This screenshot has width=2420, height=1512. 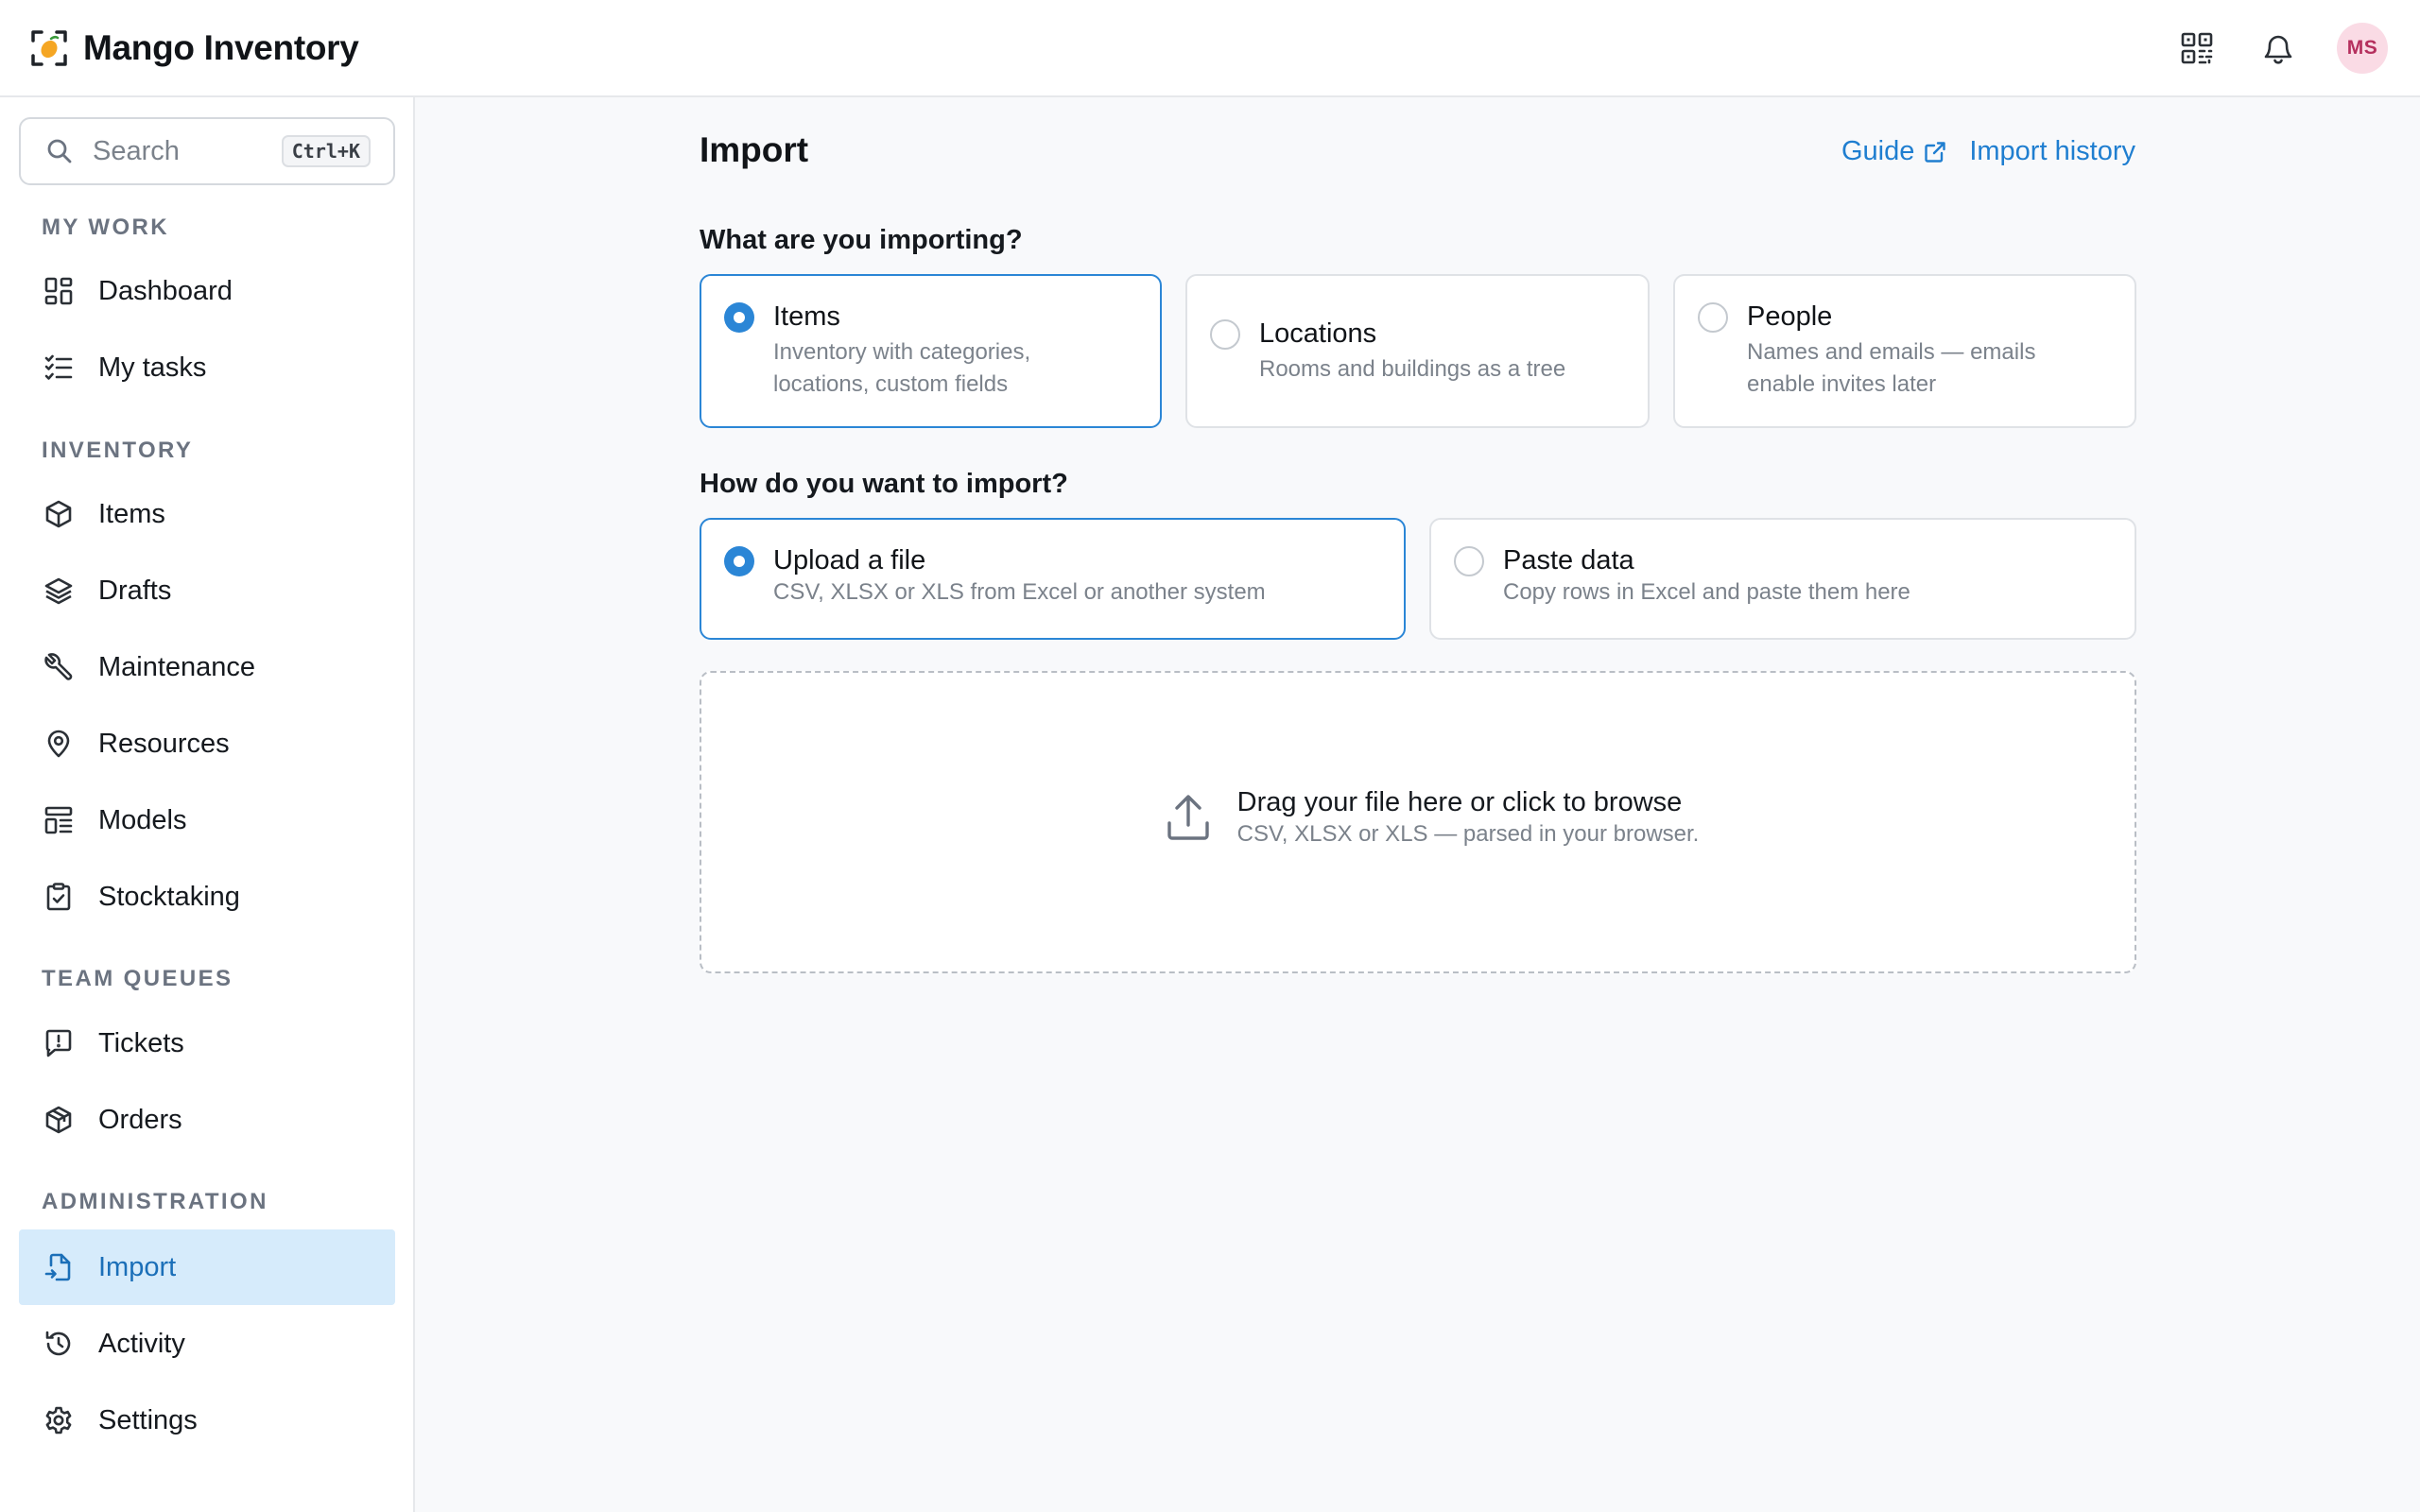 What do you see at coordinates (131, 513) in the screenshot?
I see `sidebar-item-label: Items` at bounding box center [131, 513].